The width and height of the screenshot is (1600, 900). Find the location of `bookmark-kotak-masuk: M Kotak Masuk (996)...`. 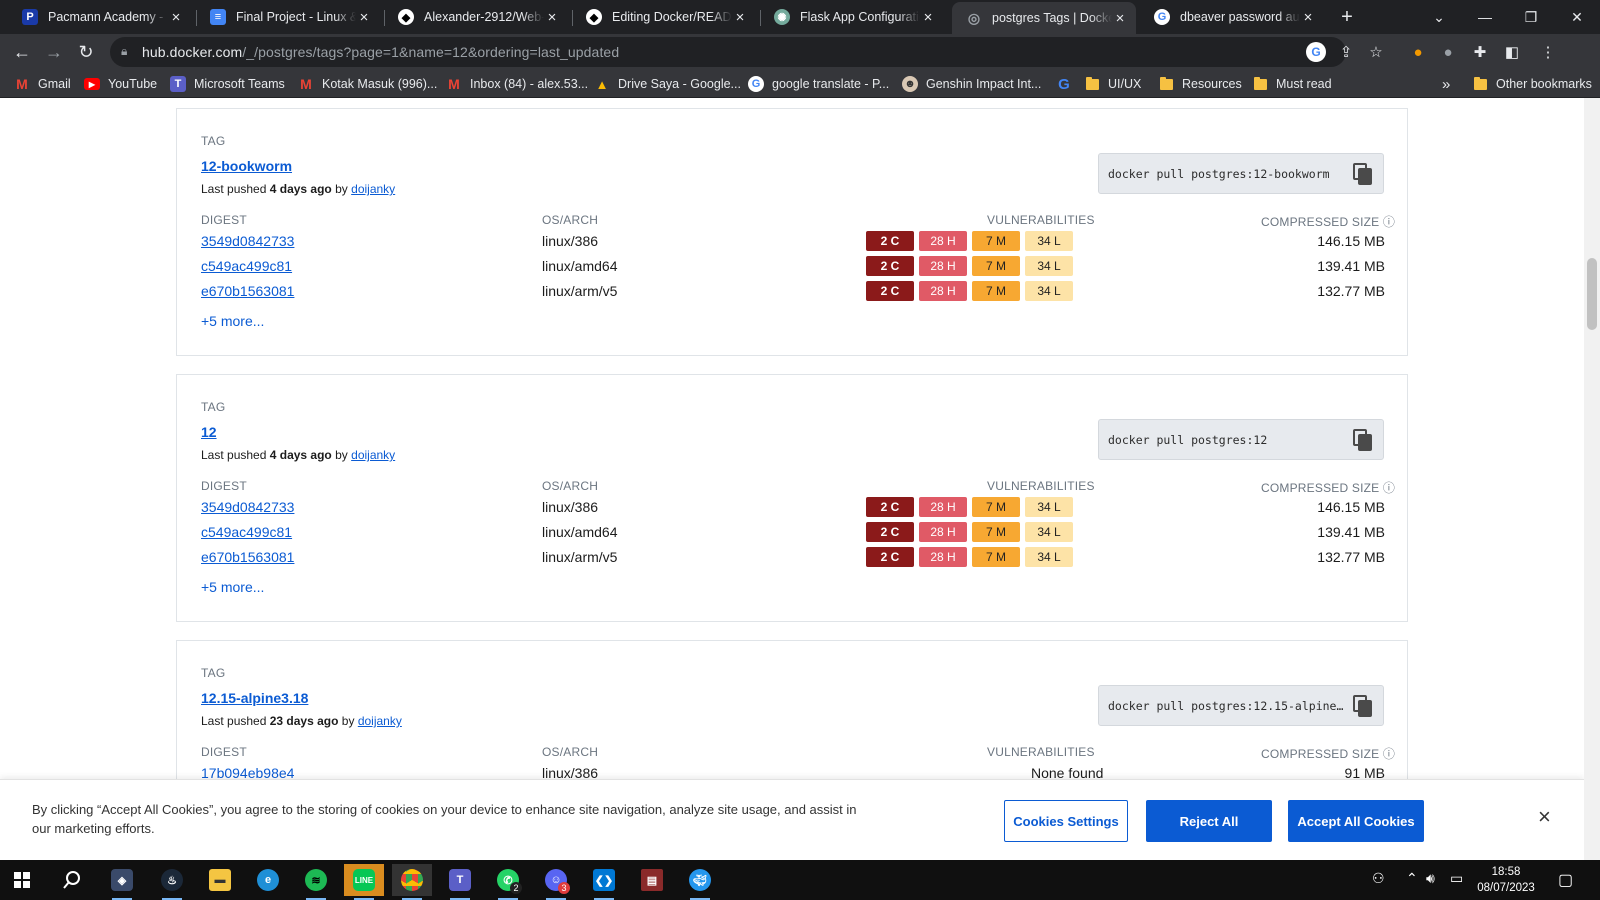

bookmark-kotak-masuk: M Kotak Masuk (996)... is located at coordinates (367, 84).